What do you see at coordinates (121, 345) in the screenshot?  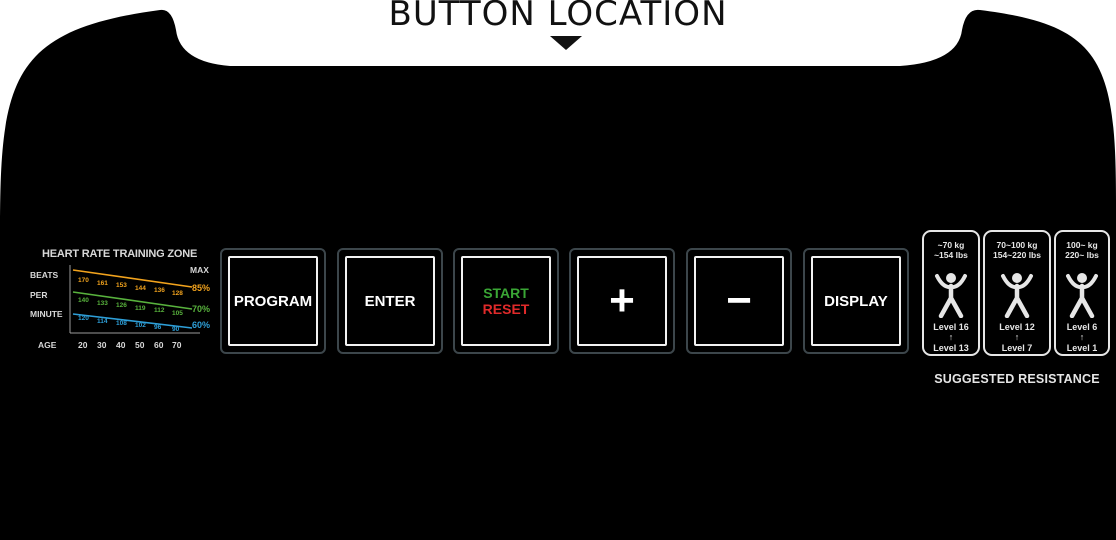 I see `age-tick: 40` at bounding box center [121, 345].